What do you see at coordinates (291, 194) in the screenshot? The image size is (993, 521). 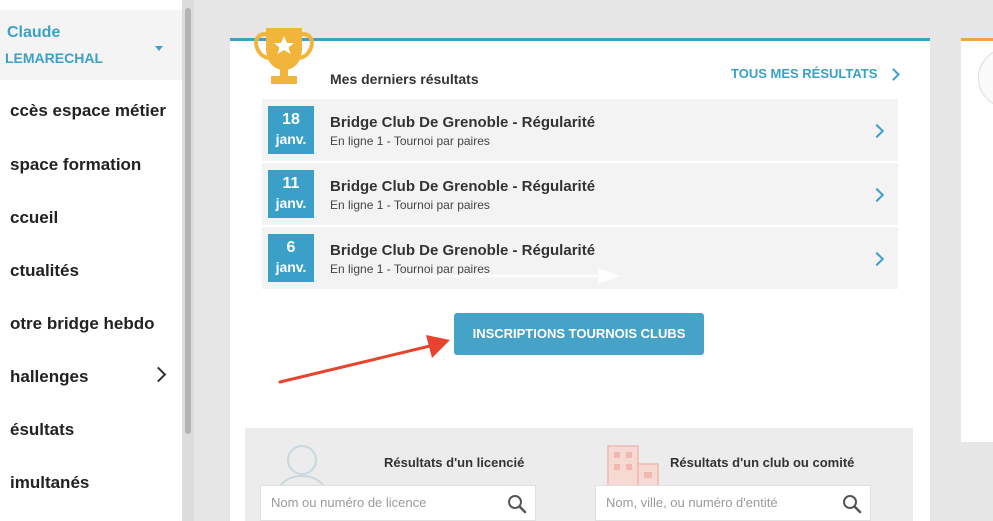 I see `date-badge: 11 janv.` at bounding box center [291, 194].